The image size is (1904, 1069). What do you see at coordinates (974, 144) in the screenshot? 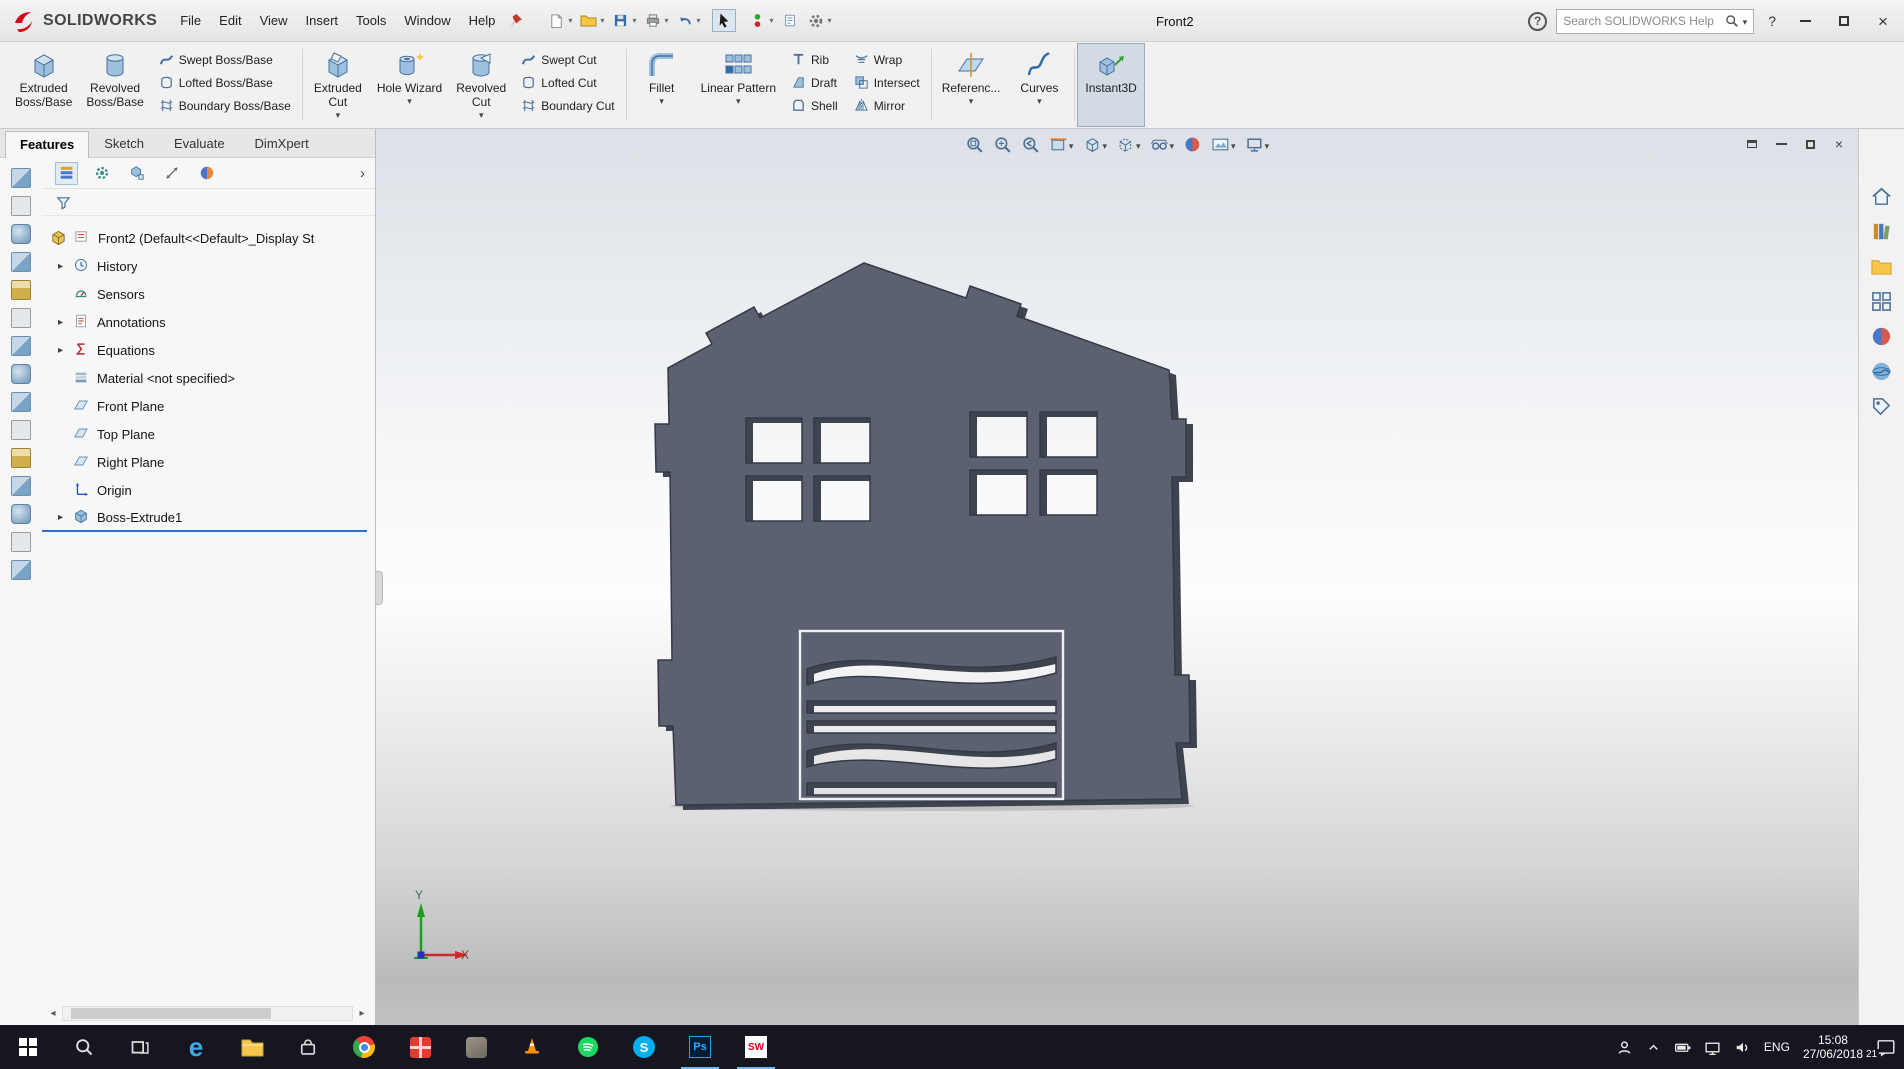
I see `zoom-fit-icon` at bounding box center [974, 144].